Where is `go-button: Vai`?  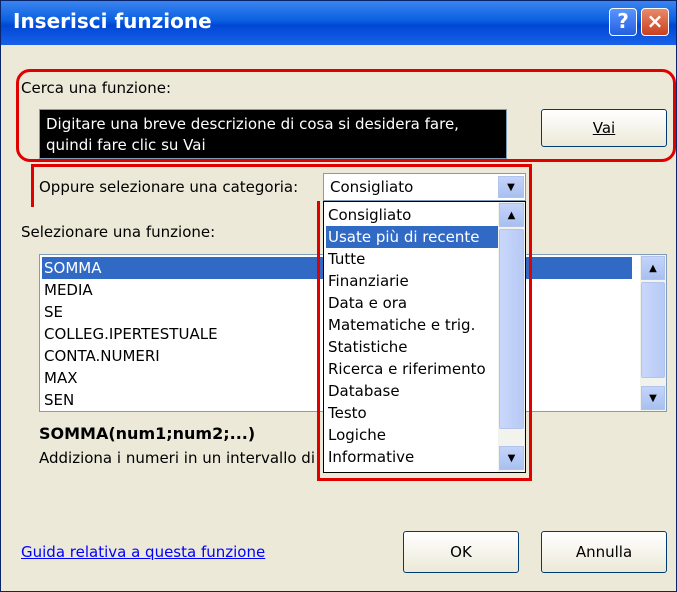 go-button: Vai is located at coordinates (604, 128).